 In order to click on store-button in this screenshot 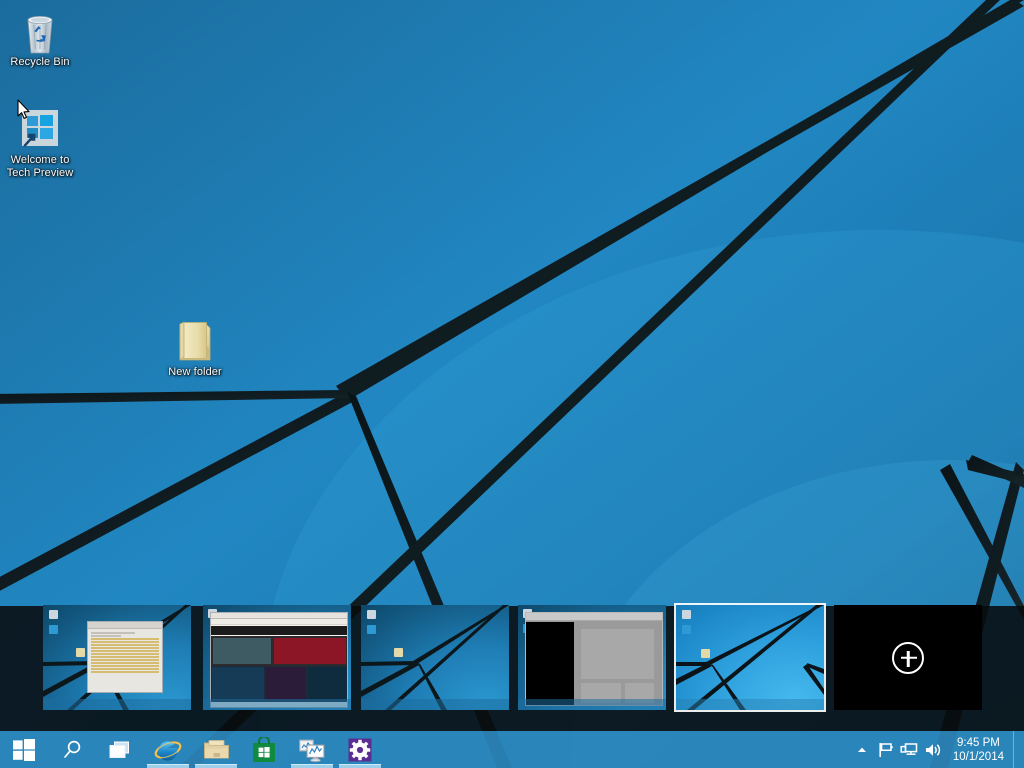, I will do `click(264, 749)`.